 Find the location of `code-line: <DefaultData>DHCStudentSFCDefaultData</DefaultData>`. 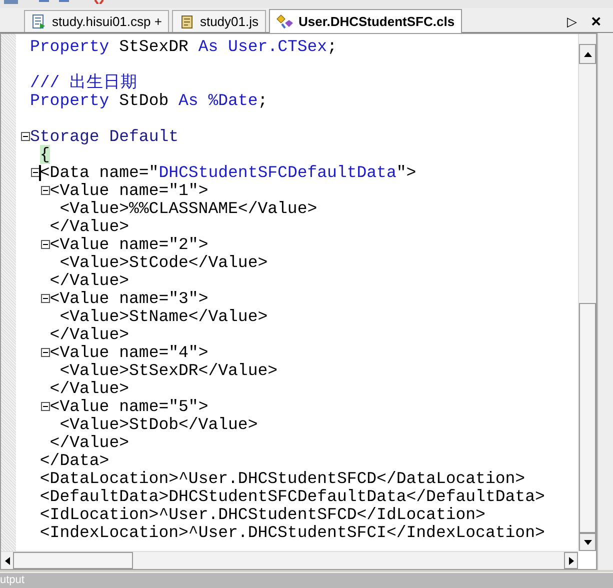

code-line: <DefaultData>DHCStudentSFCDefaultData</DefaultData> is located at coordinates (292, 497).